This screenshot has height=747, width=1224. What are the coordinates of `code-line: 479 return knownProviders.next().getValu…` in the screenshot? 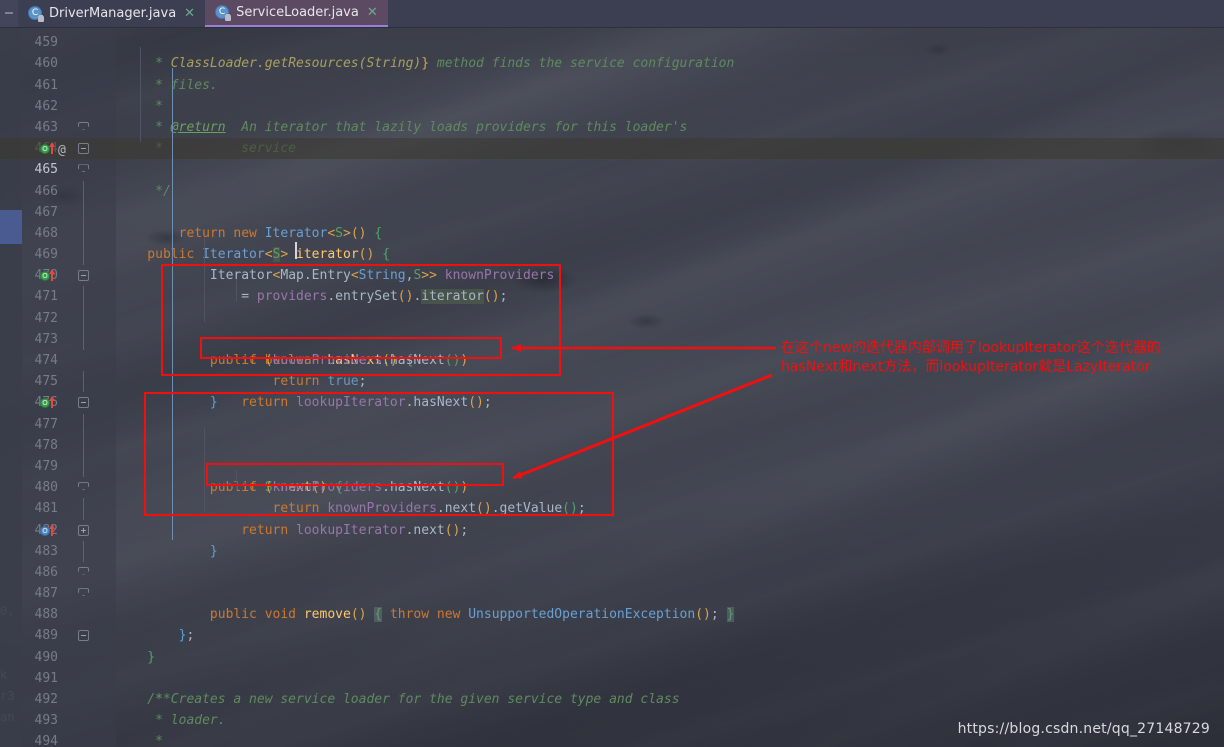 It's located at (612, 475).